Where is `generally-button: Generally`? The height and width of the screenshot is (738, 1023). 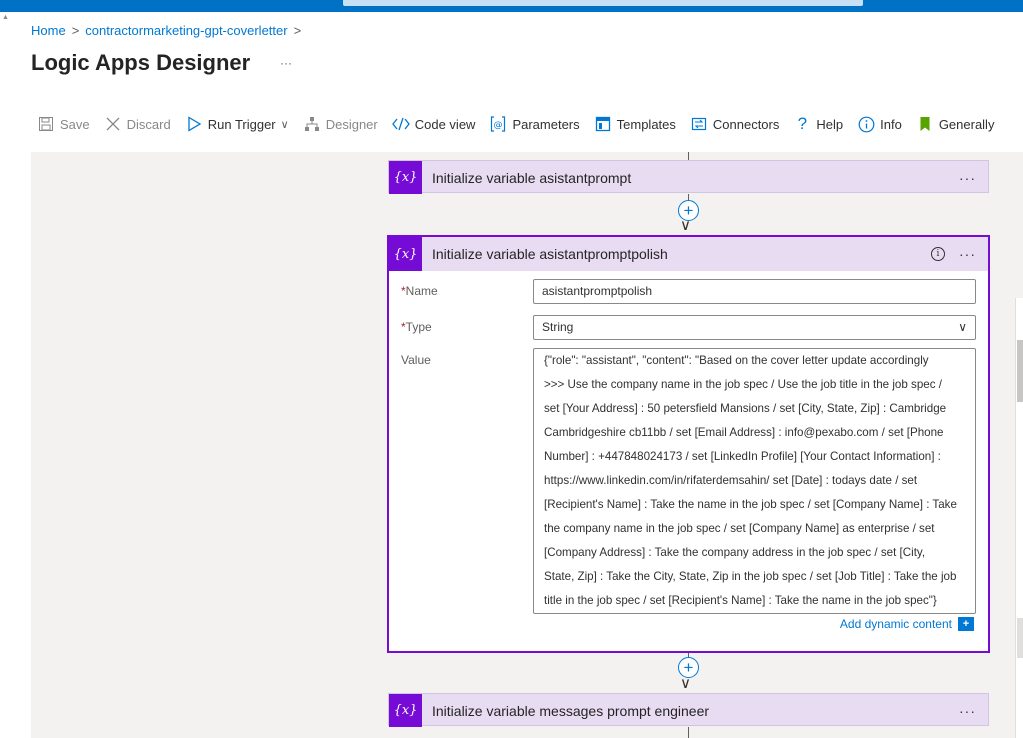 generally-button: Generally is located at coordinates (955, 124).